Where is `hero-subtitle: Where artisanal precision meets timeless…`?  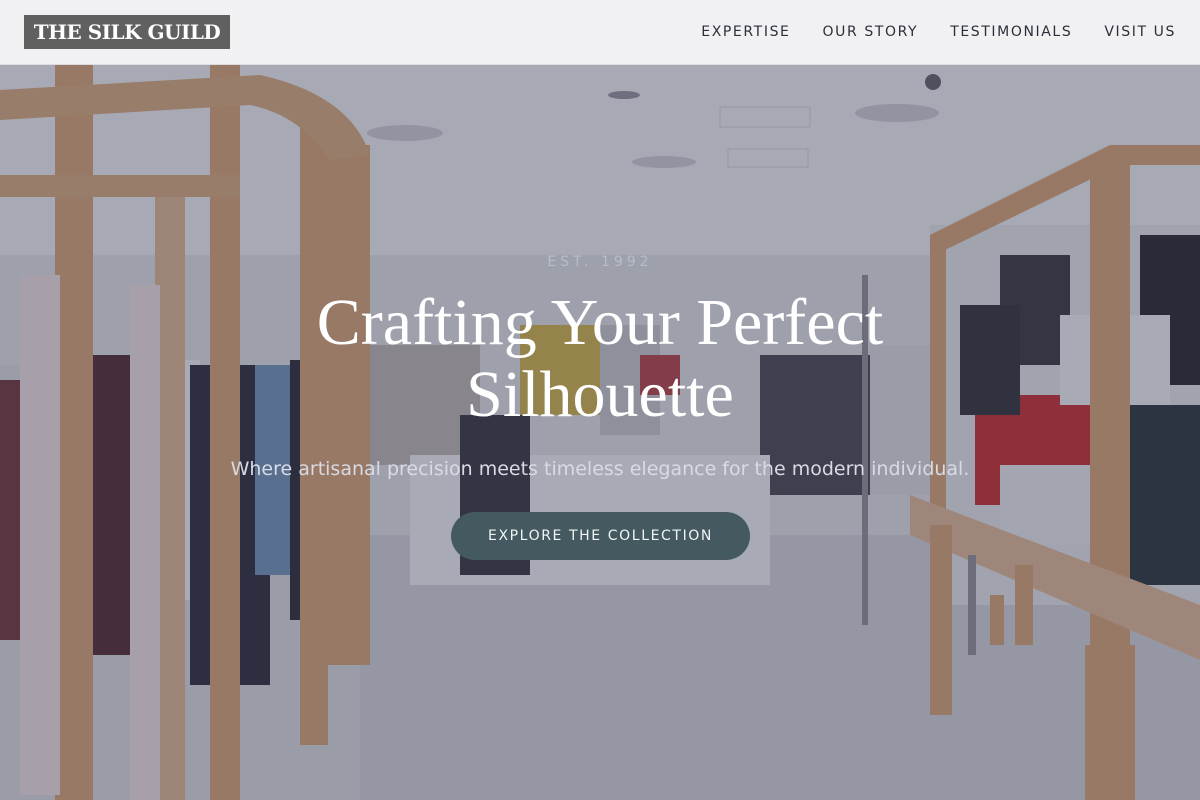 hero-subtitle: Where artisanal precision meets timeless… is located at coordinates (600, 469).